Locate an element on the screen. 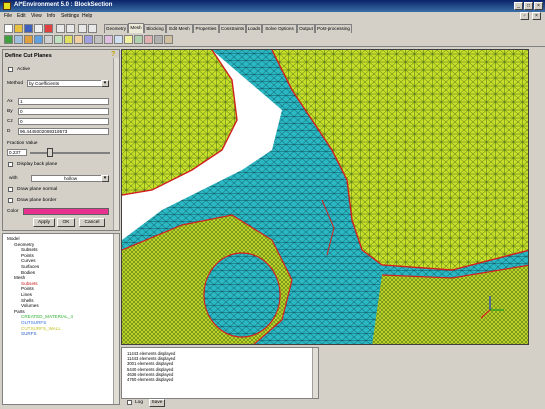 Image resolution: width=545 pixels, height=409 pixels. active-checkbox is located at coordinates (10, 69).